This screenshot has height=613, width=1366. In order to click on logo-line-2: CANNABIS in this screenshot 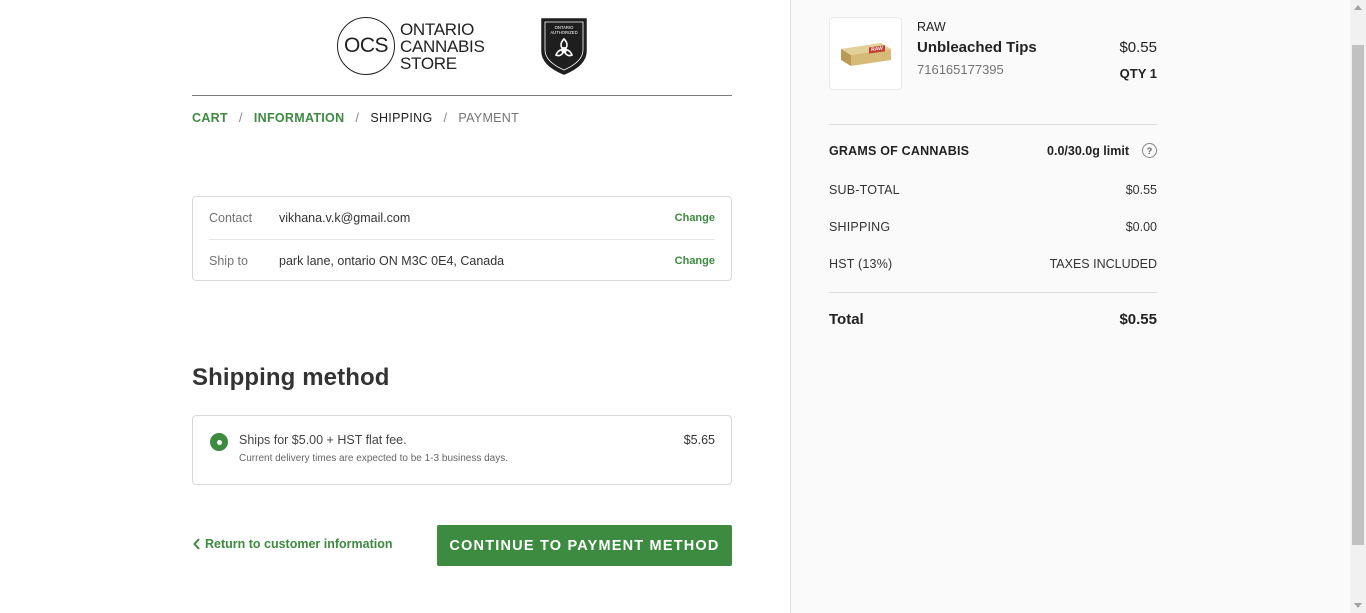, I will do `click(442, 46)`.